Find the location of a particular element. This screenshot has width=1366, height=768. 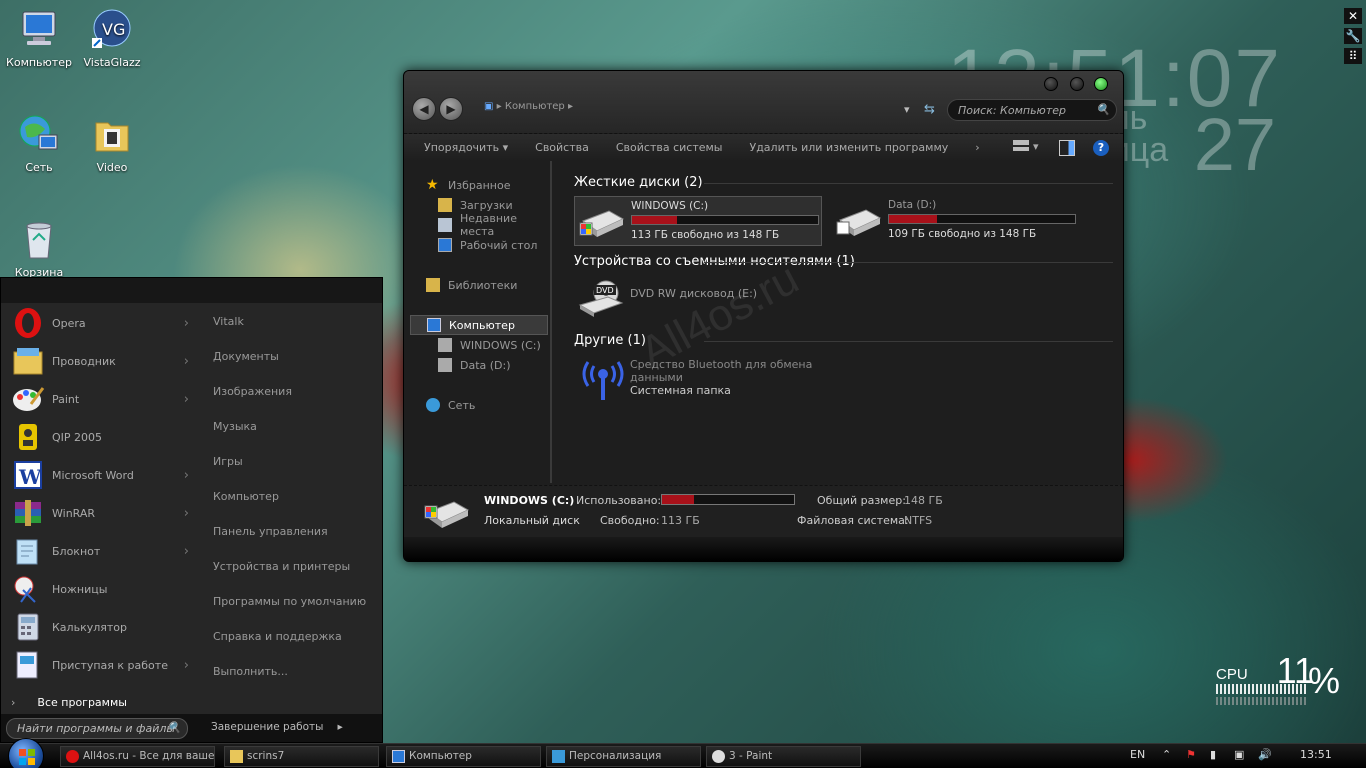

view-options-icon is located at coordinates (1021, 148).